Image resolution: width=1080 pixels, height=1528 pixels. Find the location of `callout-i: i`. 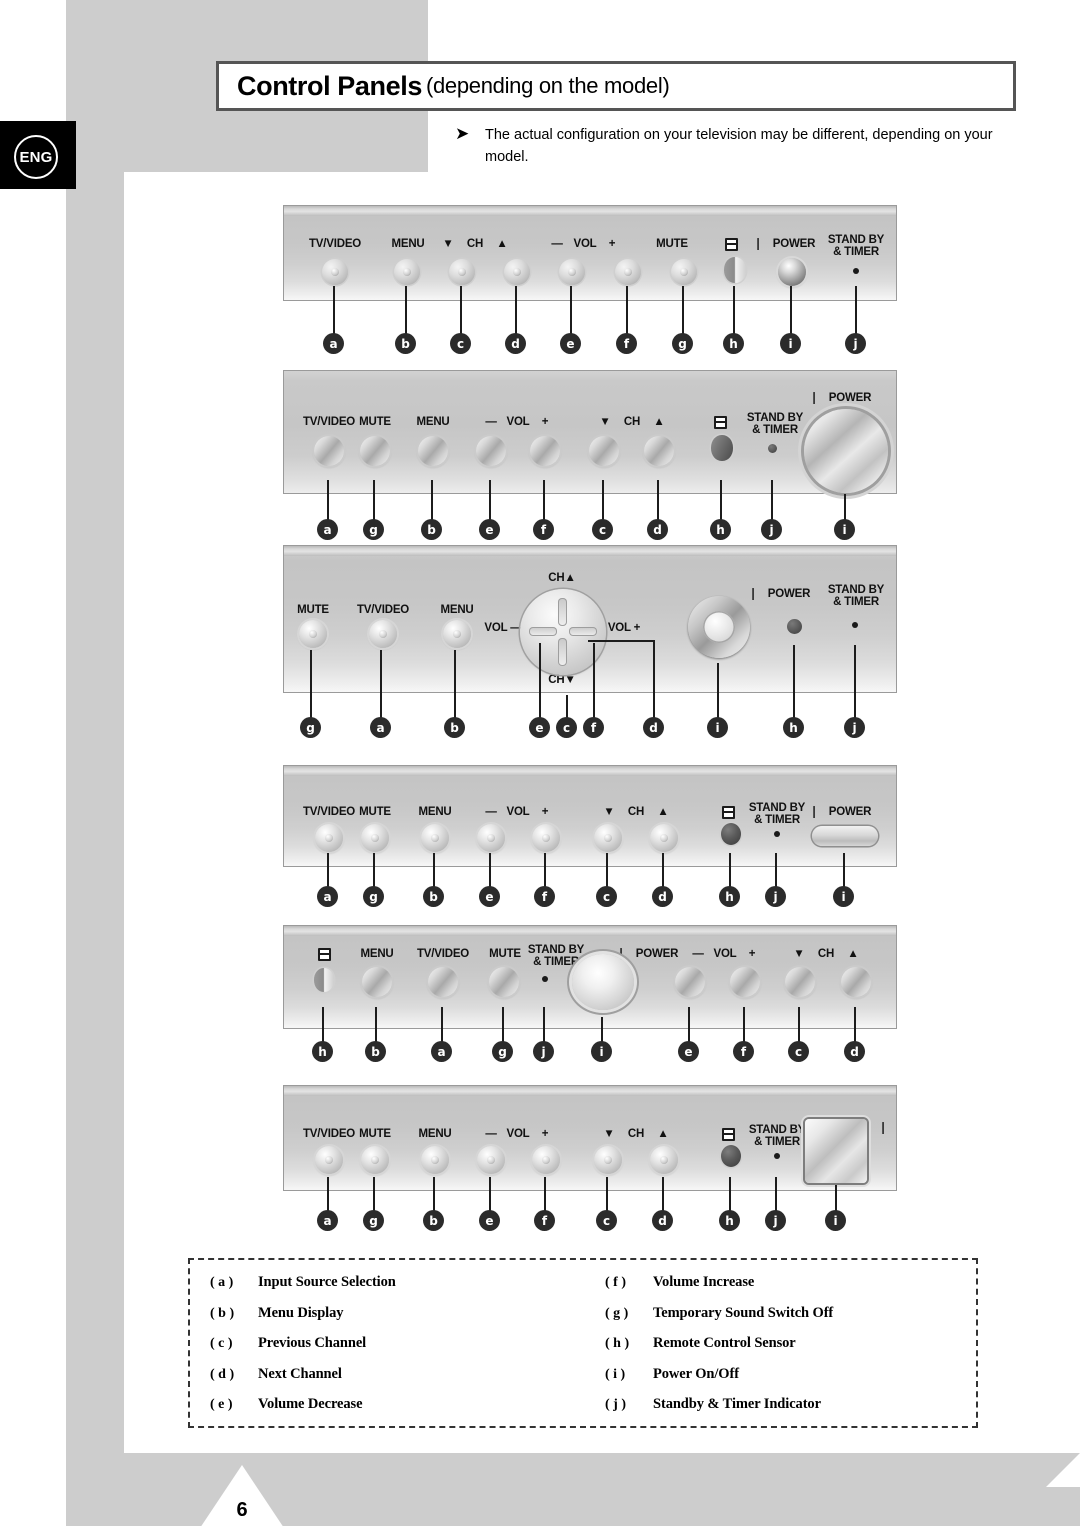

callout-i: i is located at coordinates (601, 1051).